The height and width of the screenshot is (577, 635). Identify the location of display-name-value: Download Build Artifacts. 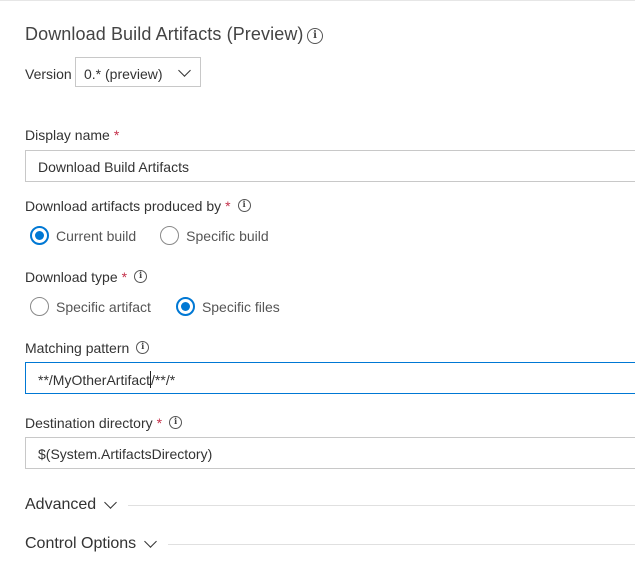
(113, 167).